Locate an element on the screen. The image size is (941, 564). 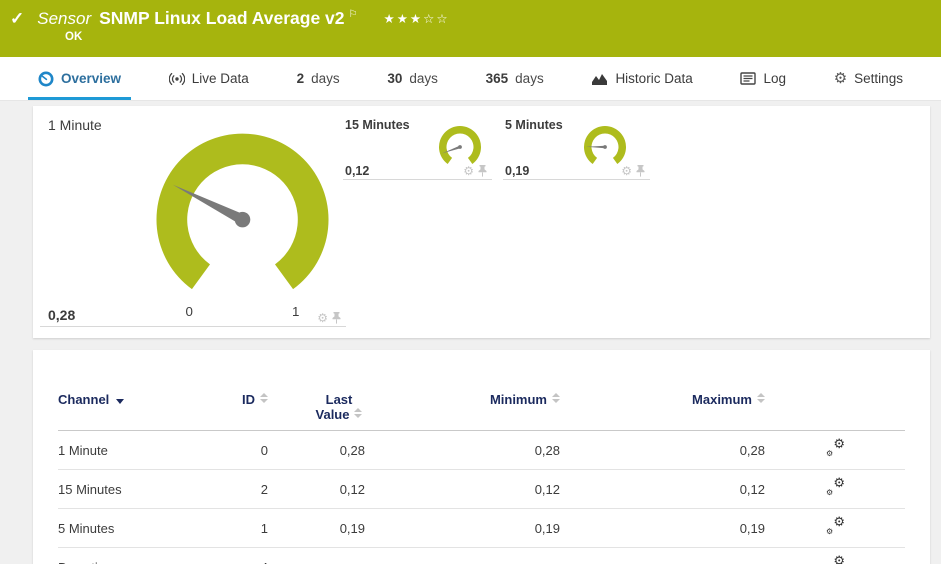
table-row: Downtime -4 ⚙⚙ is located at coordinates (481, 555).